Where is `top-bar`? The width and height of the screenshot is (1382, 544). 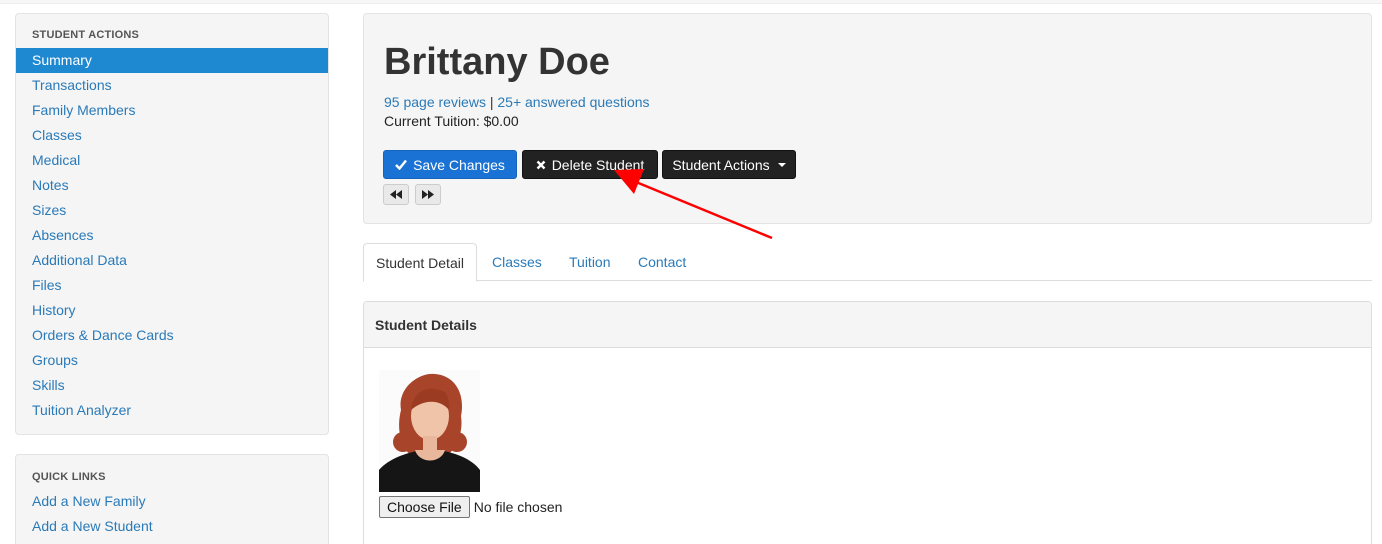 top-bar is located at coordinates (691, 2).